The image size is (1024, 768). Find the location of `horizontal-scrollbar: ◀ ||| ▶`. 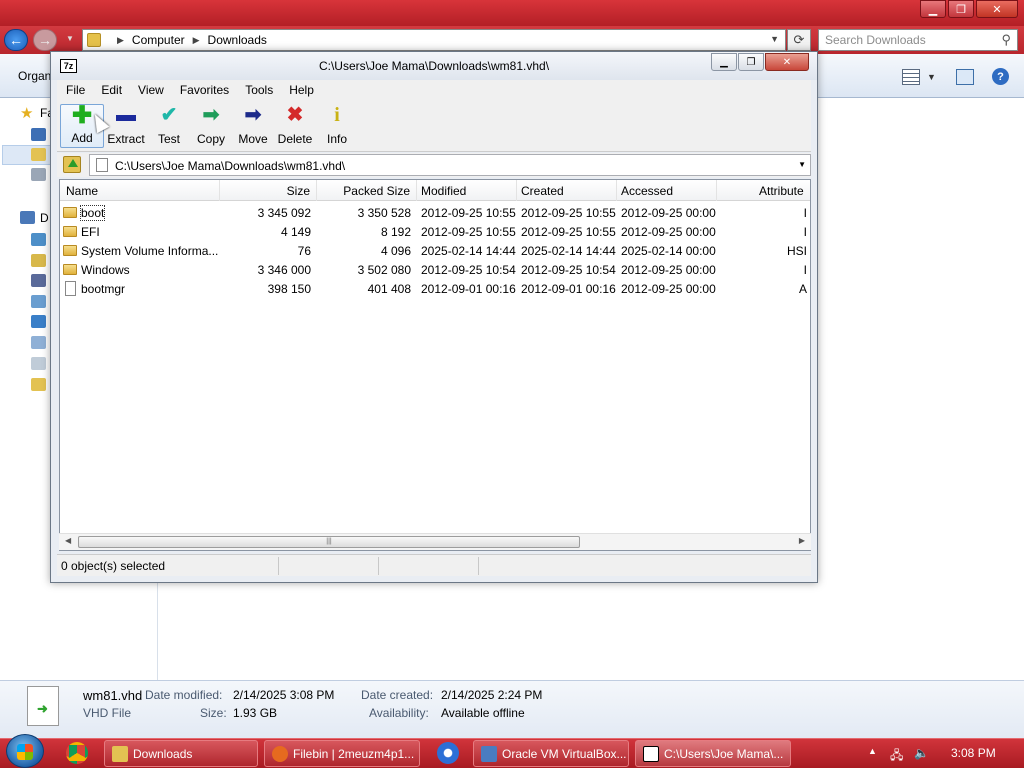

horizontal-scrollbar: ◀ ||| ▶ is located at coordinates (435, 541).